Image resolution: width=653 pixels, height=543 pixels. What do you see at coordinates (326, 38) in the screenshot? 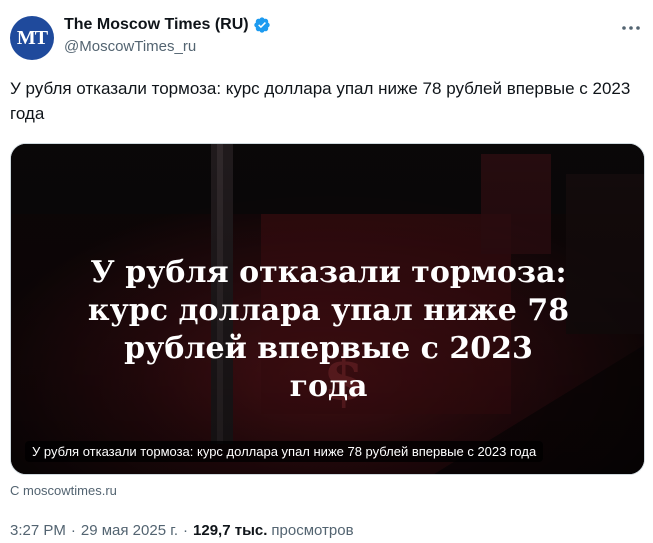
I see `tweet-header: MT The Moscow Times (RU) @MoscowTimes_ru` at bounding box center [326, 38].